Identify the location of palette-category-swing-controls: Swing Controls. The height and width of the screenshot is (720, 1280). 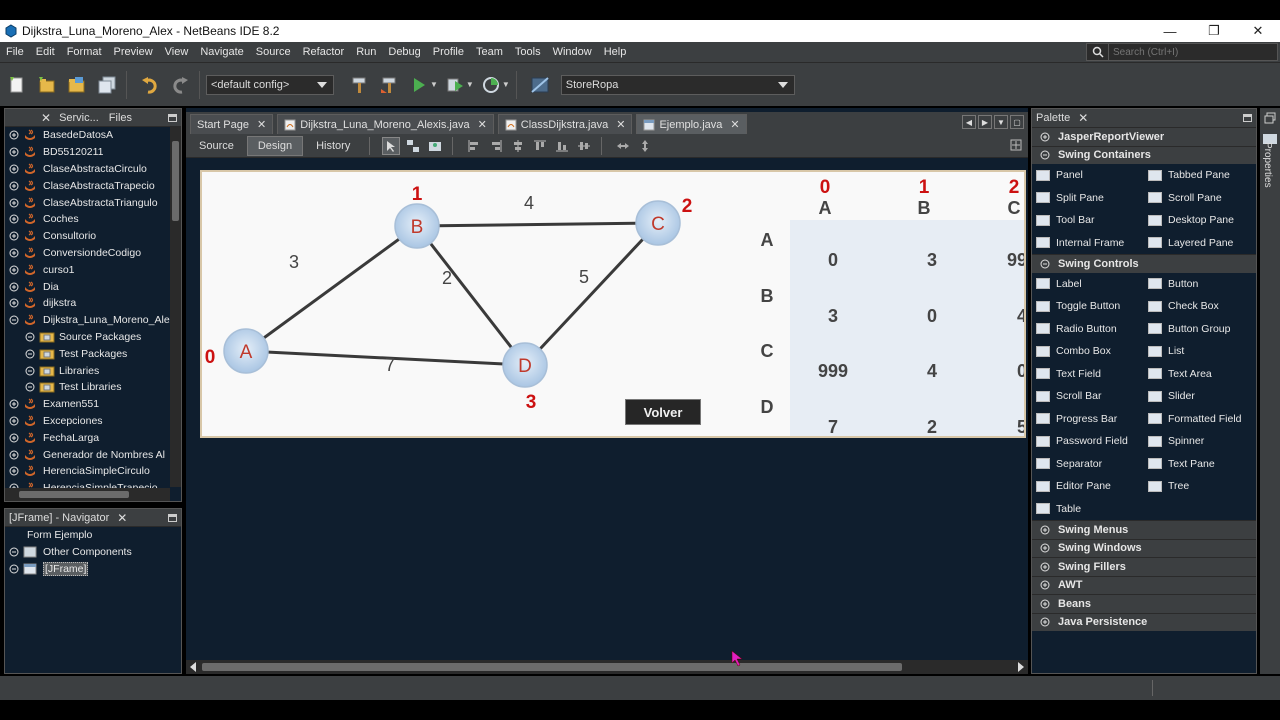
(1144, 263).